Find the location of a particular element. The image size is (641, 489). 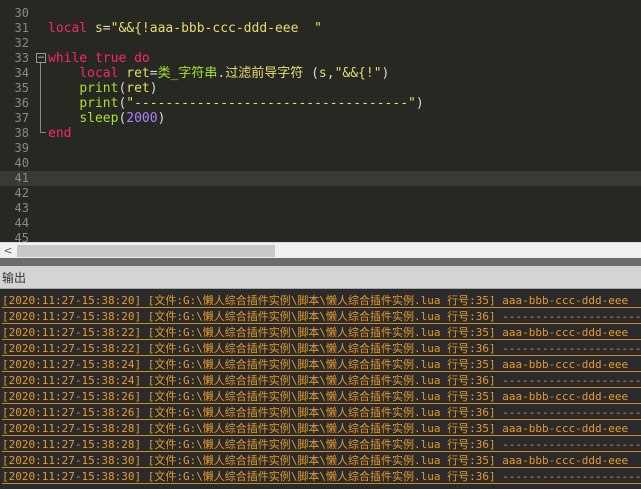

code-line: 33 while true do is located at coordinates (320, 58).